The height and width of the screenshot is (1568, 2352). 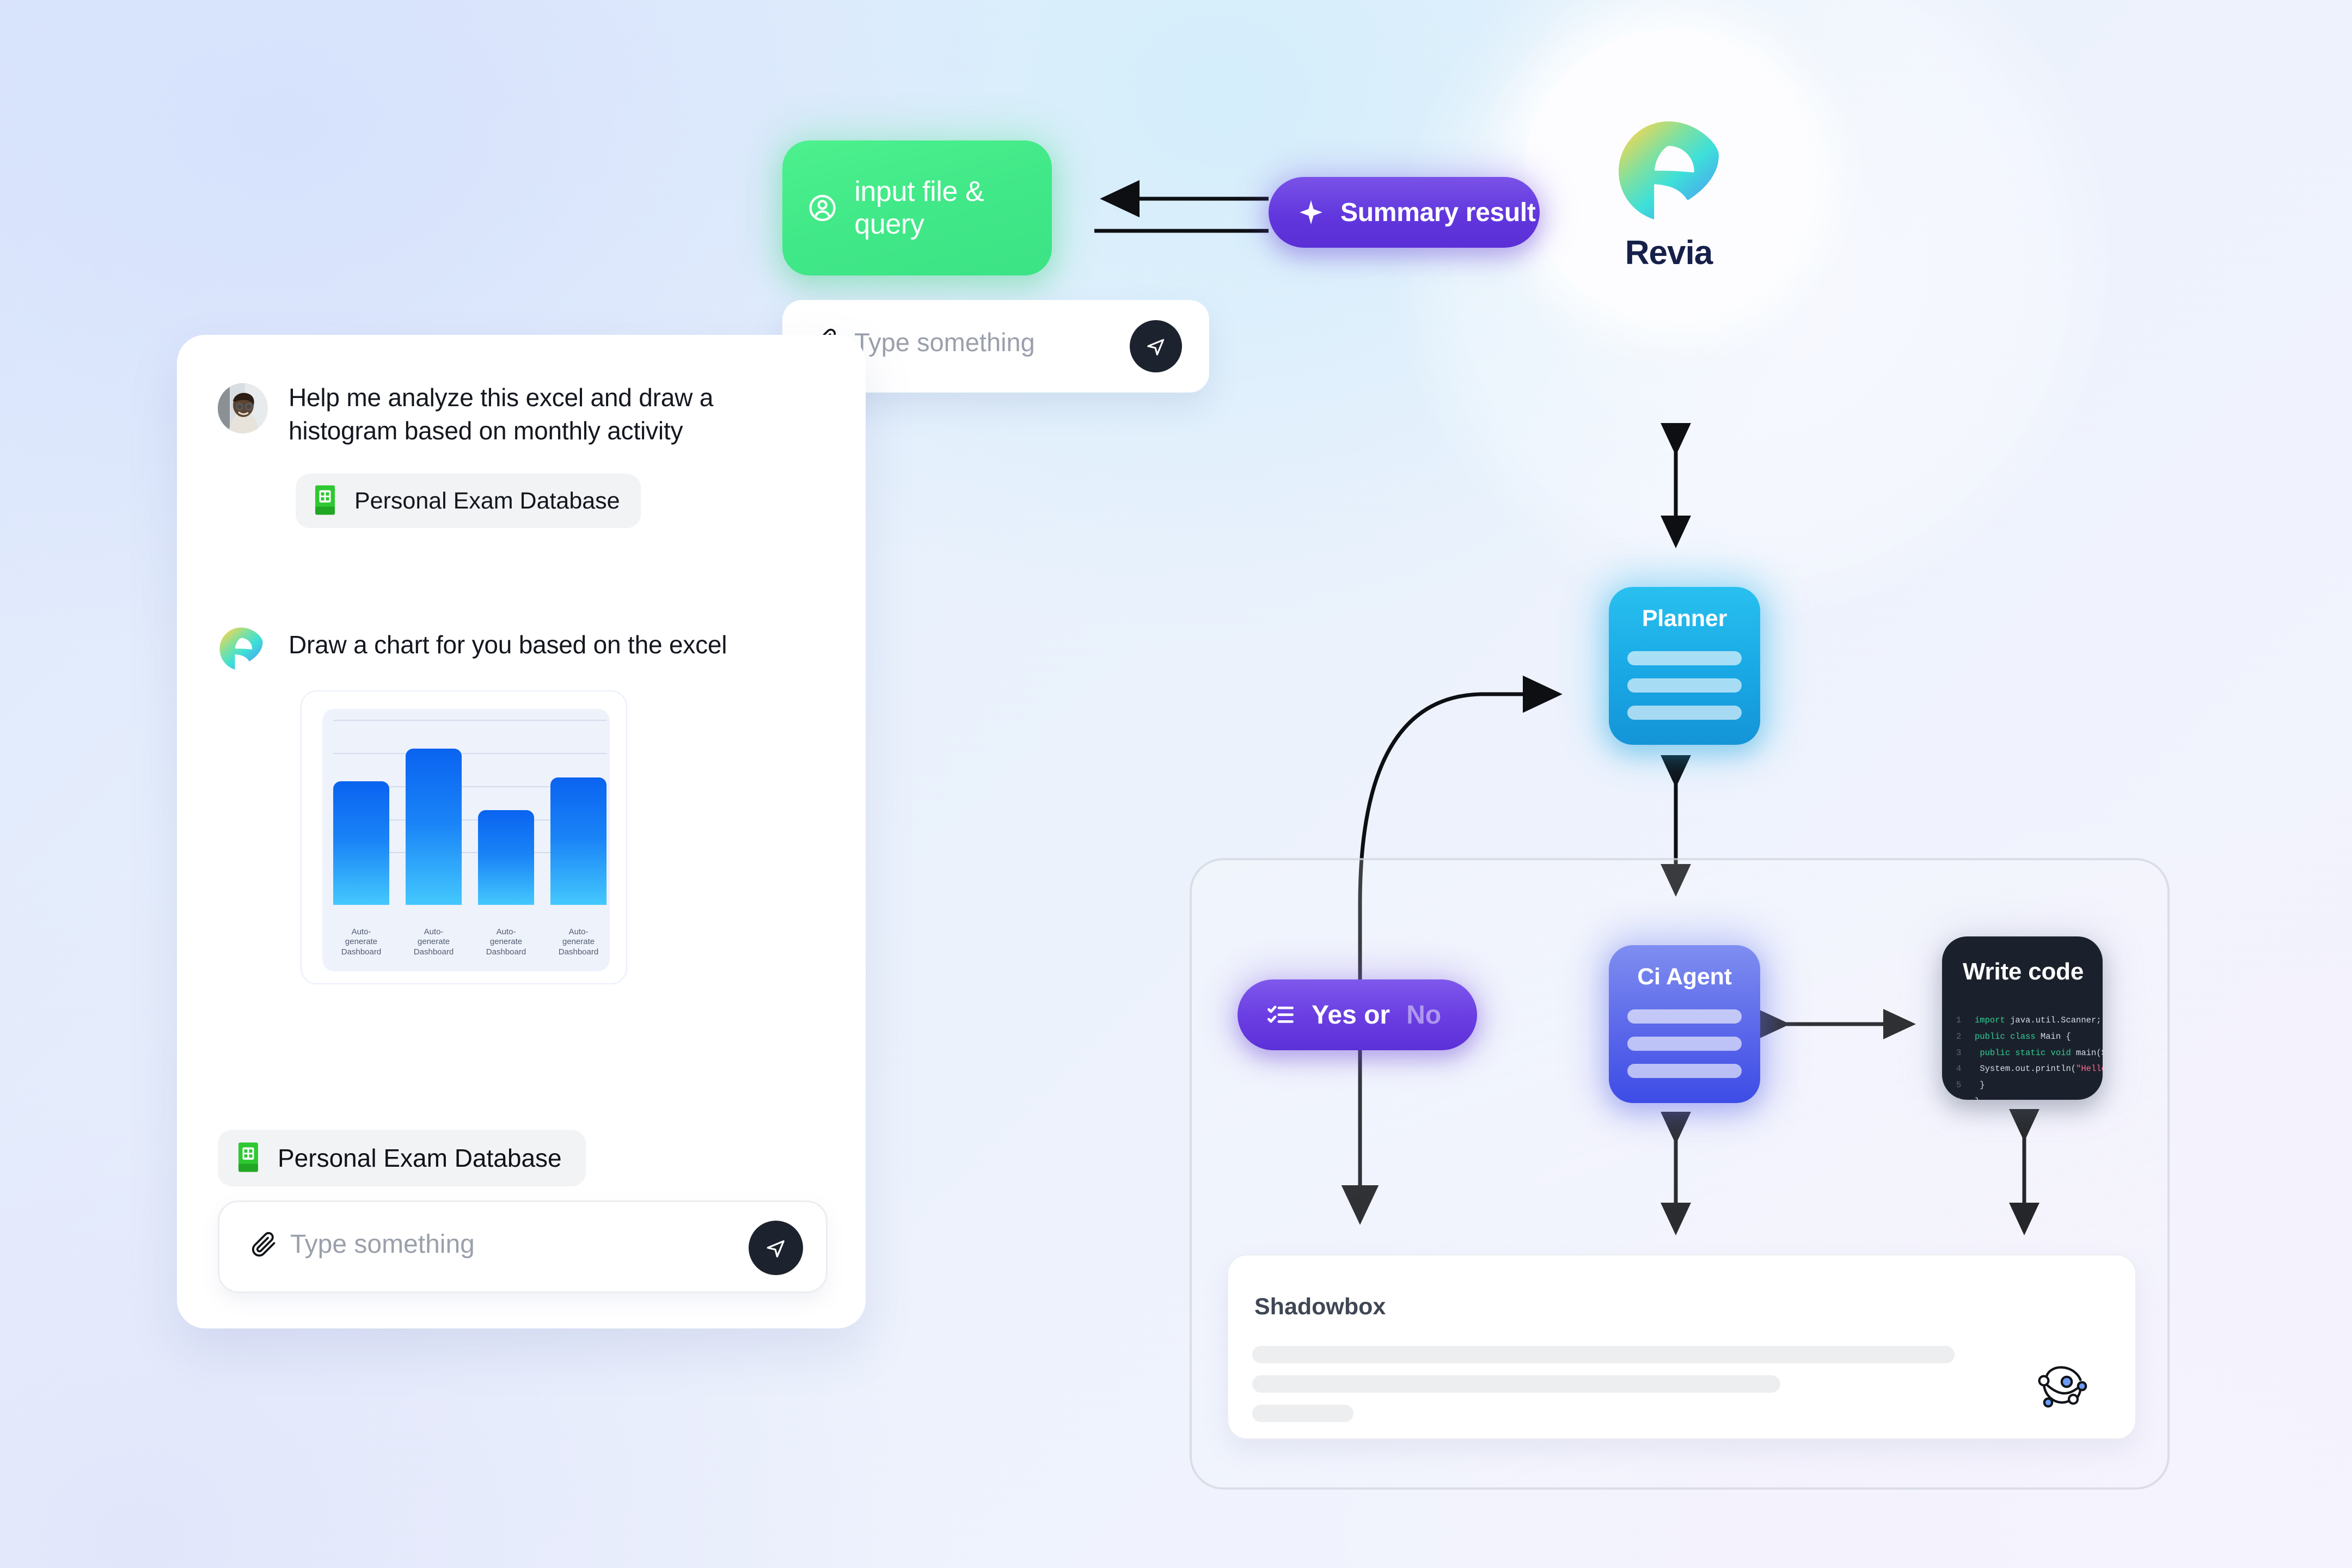 I want to click on yes-or-no-pill: Yes or No, so click(x=1357, y=1014).